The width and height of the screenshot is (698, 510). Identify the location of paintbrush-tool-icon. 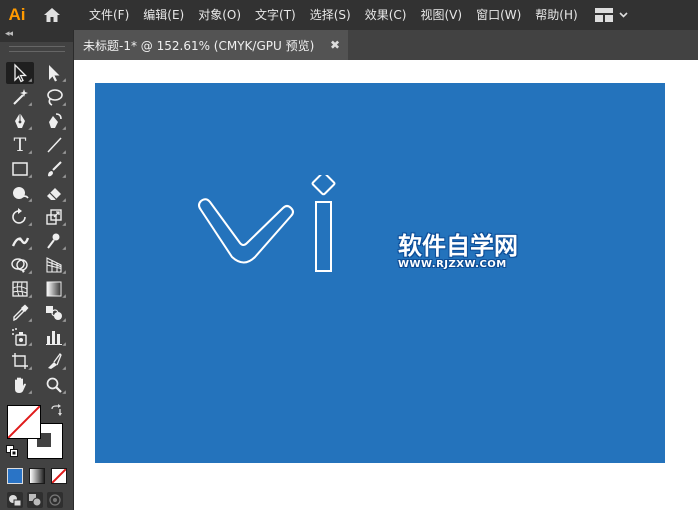
(54, 169).